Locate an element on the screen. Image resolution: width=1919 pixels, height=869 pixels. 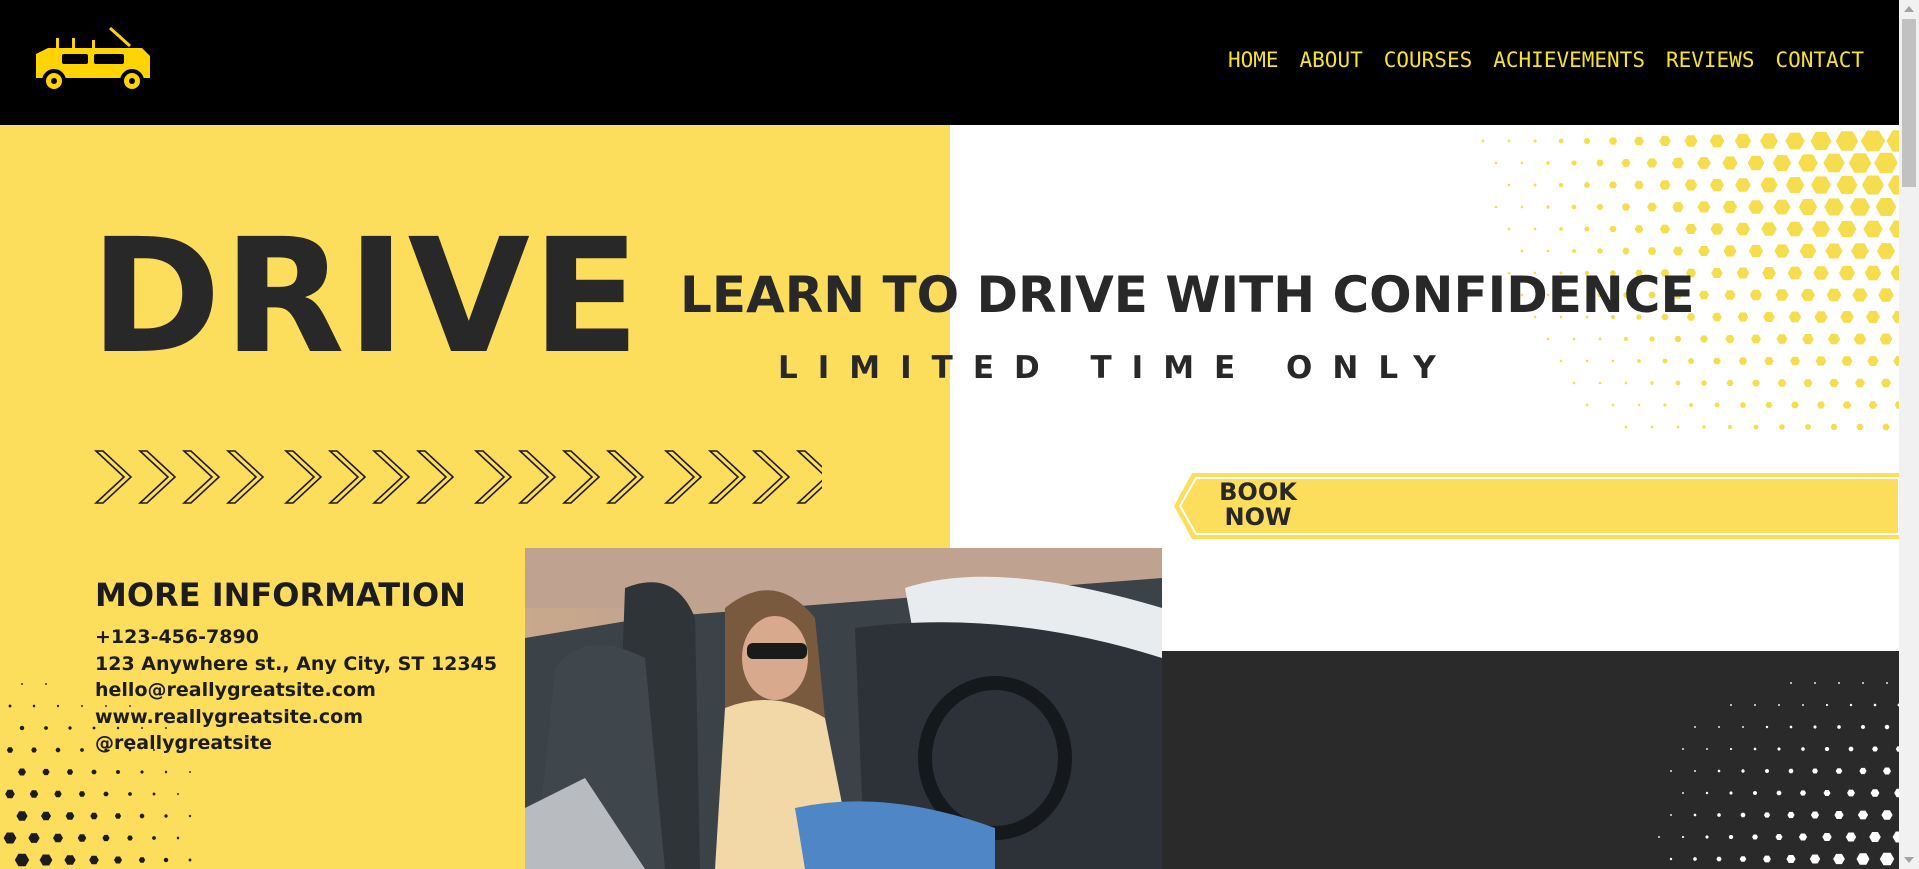
woman-in-car-photo is located at coordinates (843, 708).